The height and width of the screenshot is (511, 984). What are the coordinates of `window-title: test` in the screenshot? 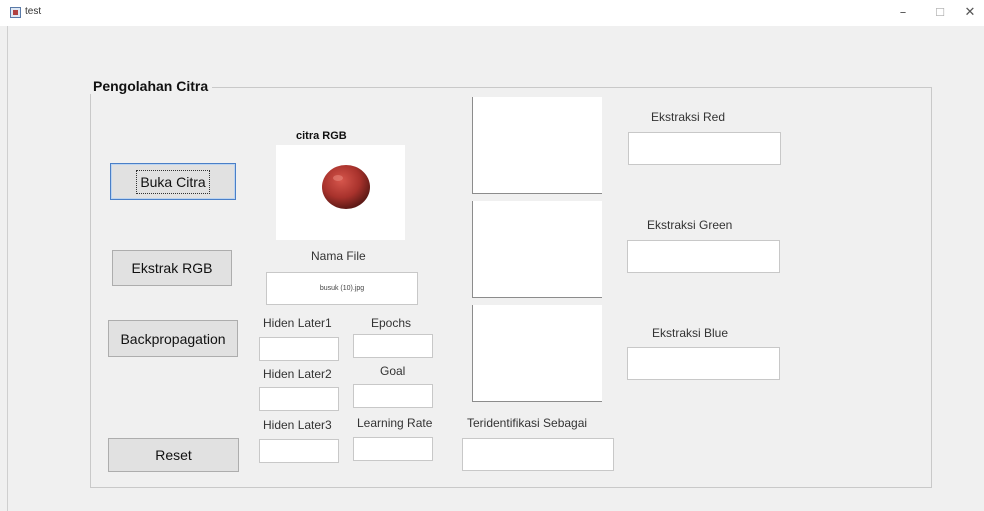 It's located at (33, 11).